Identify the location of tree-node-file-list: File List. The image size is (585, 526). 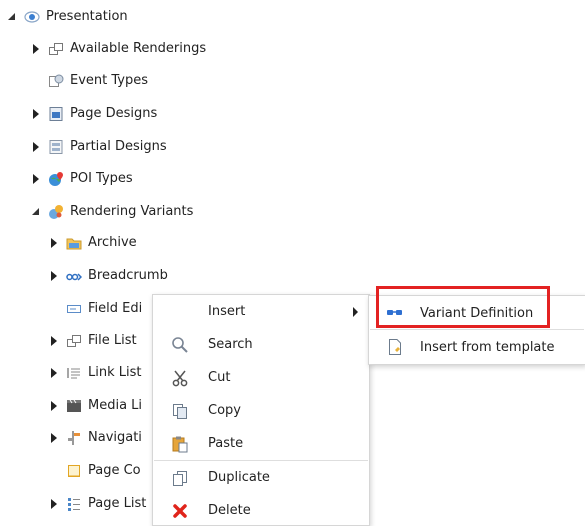
(92, 341).